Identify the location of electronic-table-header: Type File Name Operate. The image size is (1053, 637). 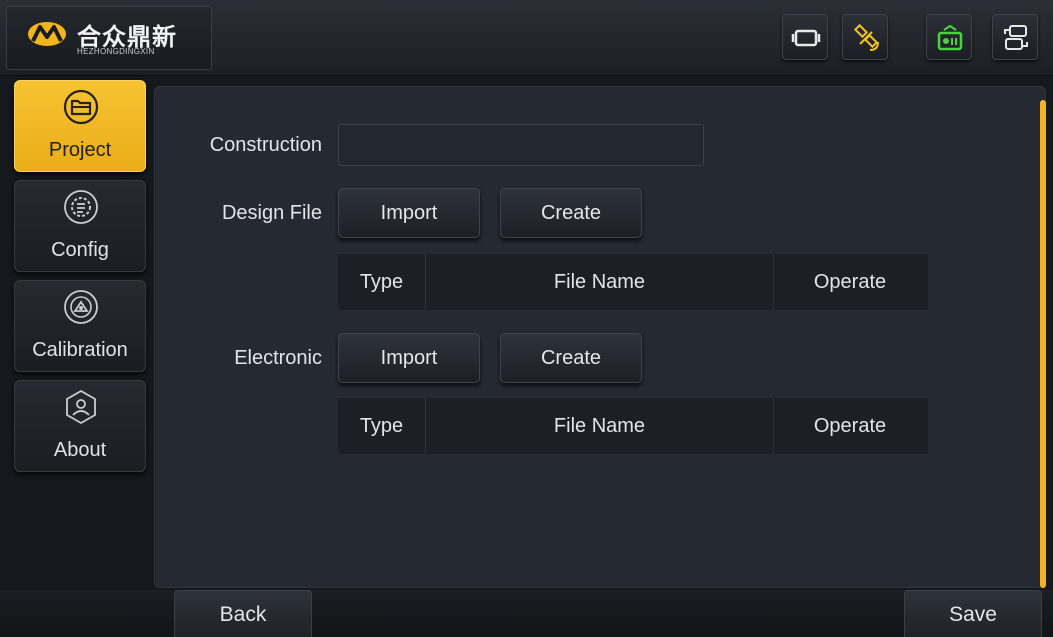
(633, 426).